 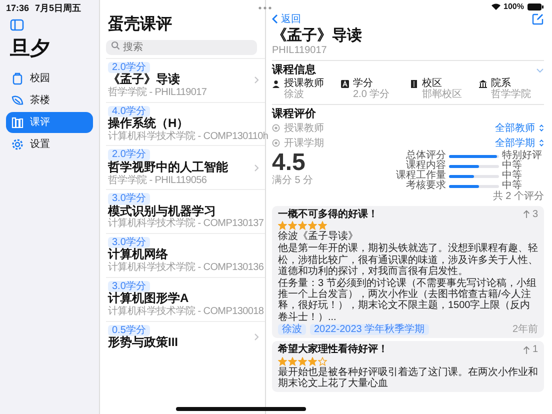 What do you see at coordinates (408, 378) in the screenshot?
I see `review-text: 最开始也是被各种好评吸引着选了这门课。在两次小作业和期末论文上花了大量心血` at bounding box center [408, 378].